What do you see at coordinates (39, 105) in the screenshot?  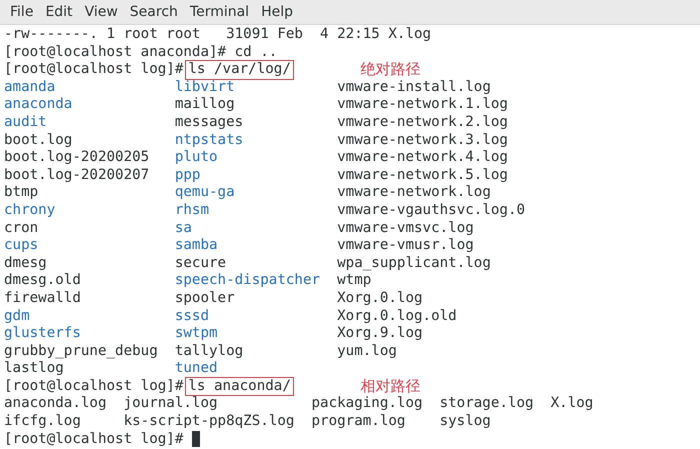 I see `directory-name: anaconda` at bounding box center [39, 105].